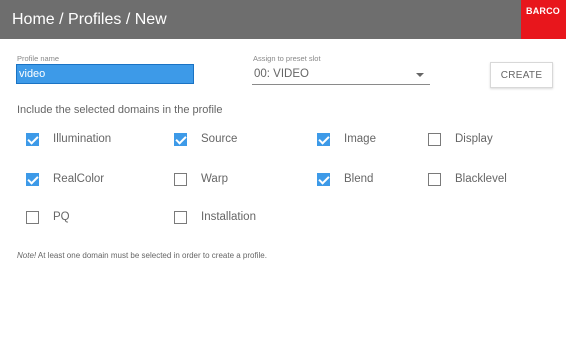 The width and height of the screenshot is (566, 358). What do you see at coordinates (32, 179) in the screenshot?
I see `checkbox-realcolor` at bounding box center [32, 179].